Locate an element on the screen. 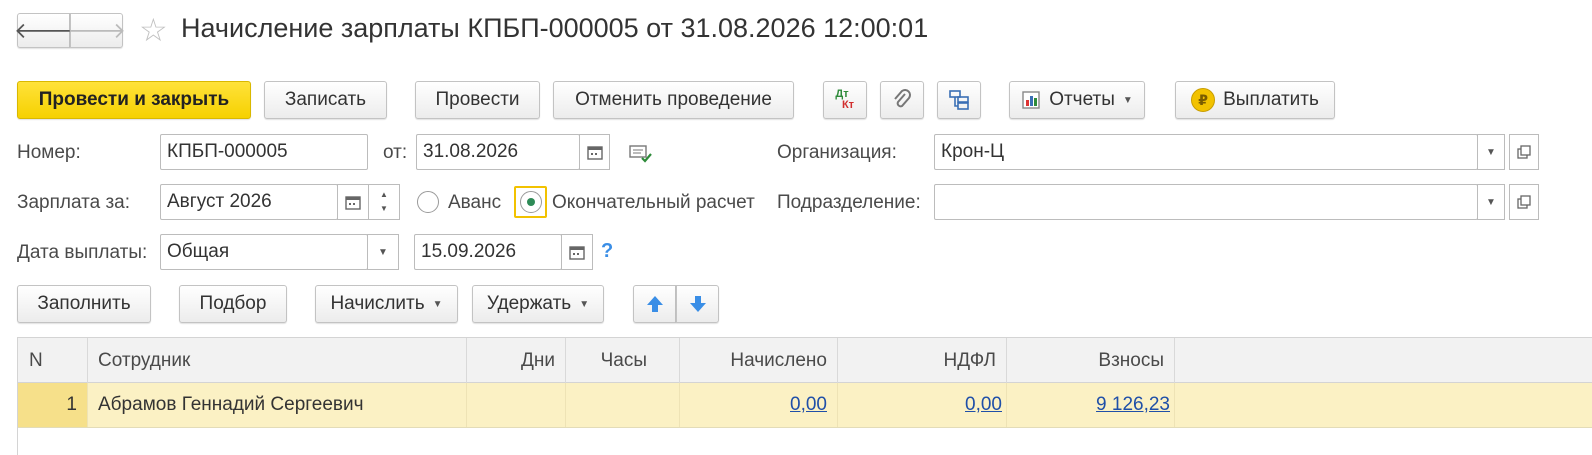 The width and height of the screenshot is (1592, 455). radio-selected-dot is located at coordinates (531, 202).